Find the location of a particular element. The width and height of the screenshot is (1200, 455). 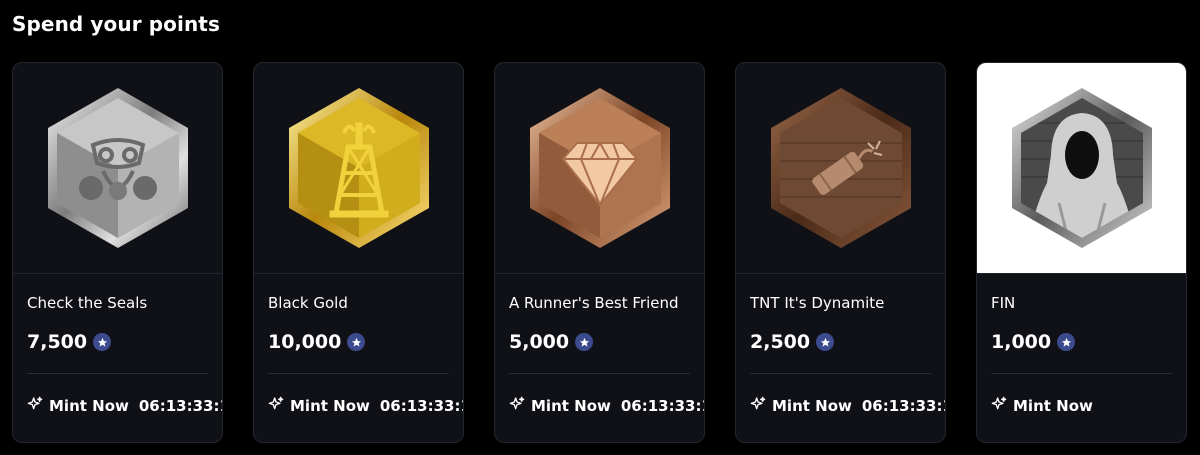

card-price: 7,500 is located at coordinates (69, 342).